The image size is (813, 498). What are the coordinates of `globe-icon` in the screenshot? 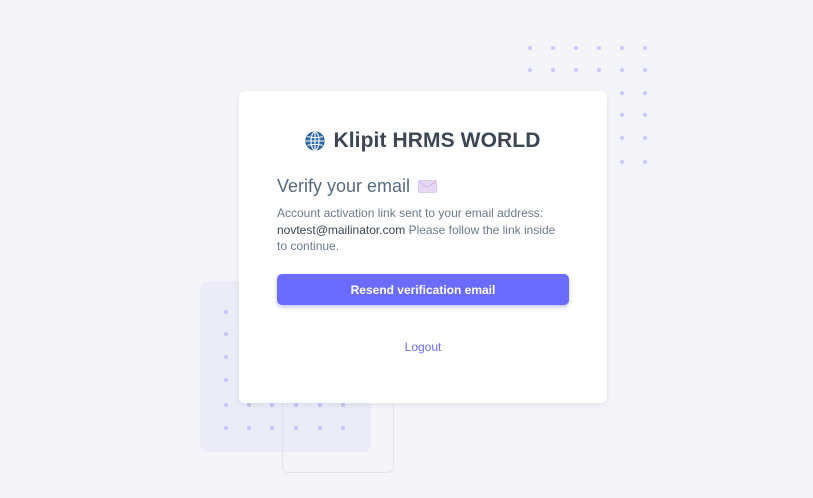 It's located at (315, 141).